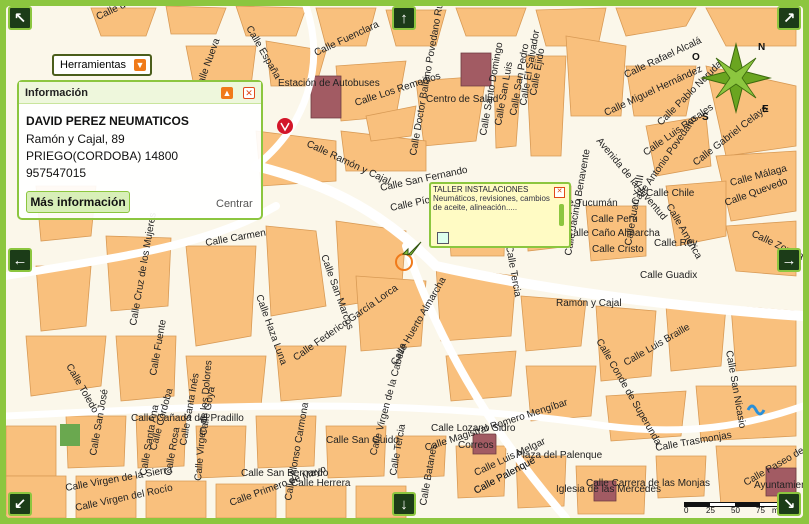 This screenshot has height=524, width=809. I want to click on edit-icon, so click(443, 238).